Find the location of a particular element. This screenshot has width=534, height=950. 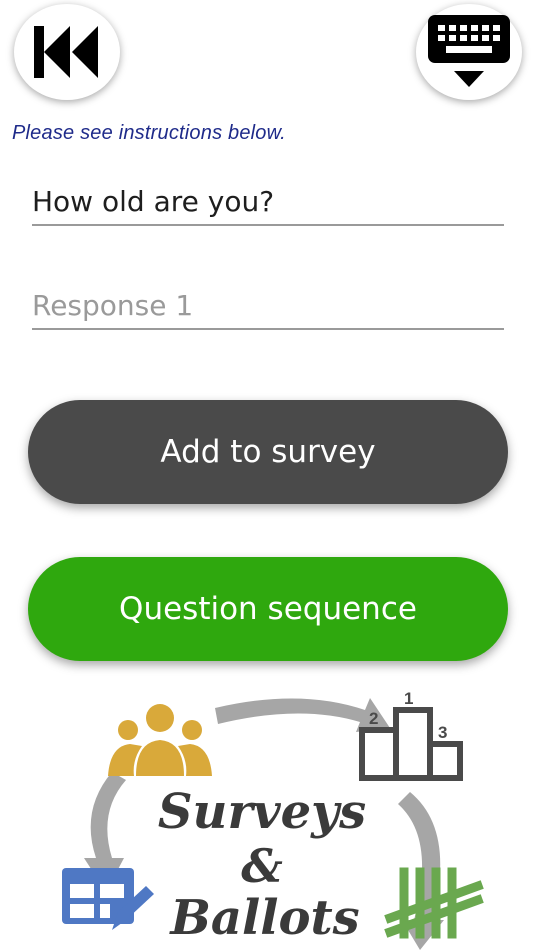

logo-word-surveys: Surveys is located at coordinates (262, 812).